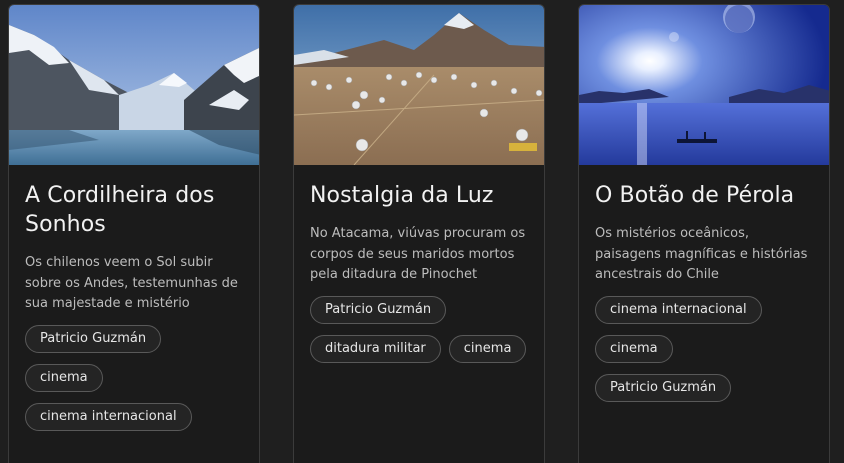  Describe the element at coordinates (704, 85) in the screenshot. I see `ocean-night-boat-photo` at that location.